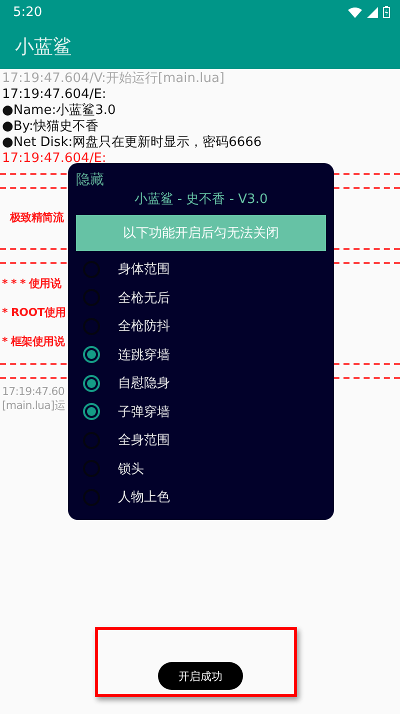  I want to click on dialog-title: 小蓝鲨 - 史不香 - V3.0, so click(201, 199).